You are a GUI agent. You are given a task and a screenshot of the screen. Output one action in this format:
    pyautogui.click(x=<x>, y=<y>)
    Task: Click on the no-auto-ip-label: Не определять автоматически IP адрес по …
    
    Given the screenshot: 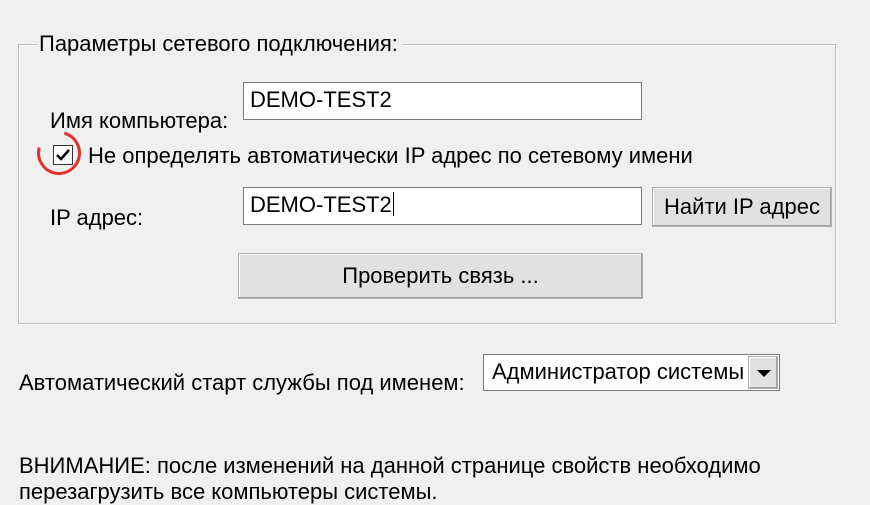 What is the action you would take?
    pyautogui.click(x=390, y=156)
    